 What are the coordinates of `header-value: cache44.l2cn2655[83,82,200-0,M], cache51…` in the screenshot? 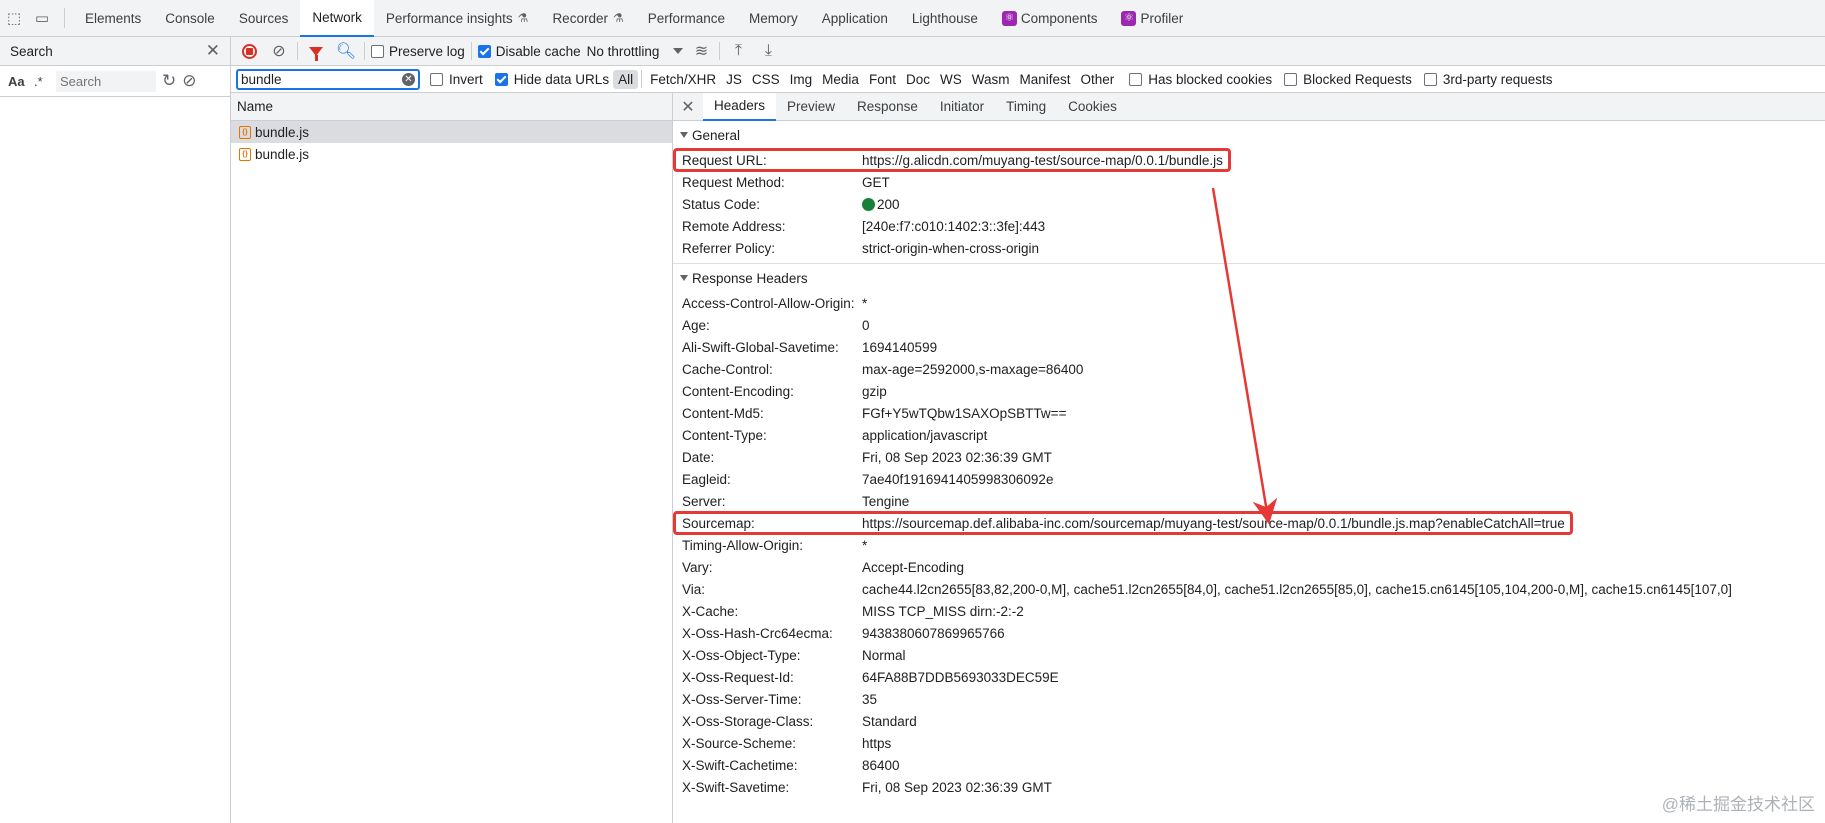 It's located at (1297, 589).